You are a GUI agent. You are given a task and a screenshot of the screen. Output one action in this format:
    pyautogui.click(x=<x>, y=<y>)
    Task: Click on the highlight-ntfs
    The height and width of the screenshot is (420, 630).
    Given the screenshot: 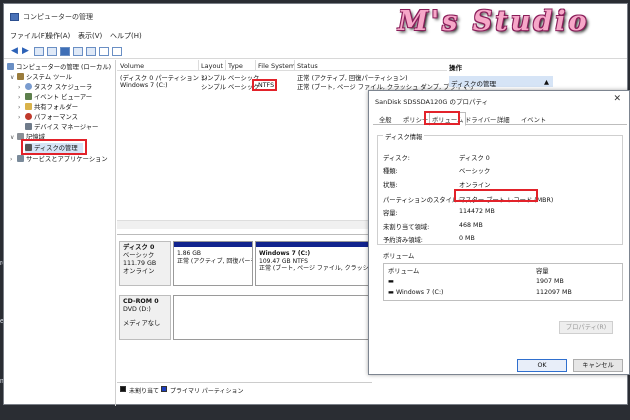 What is the action you would take?
    pyautogui.click(x=264, y=85)
    